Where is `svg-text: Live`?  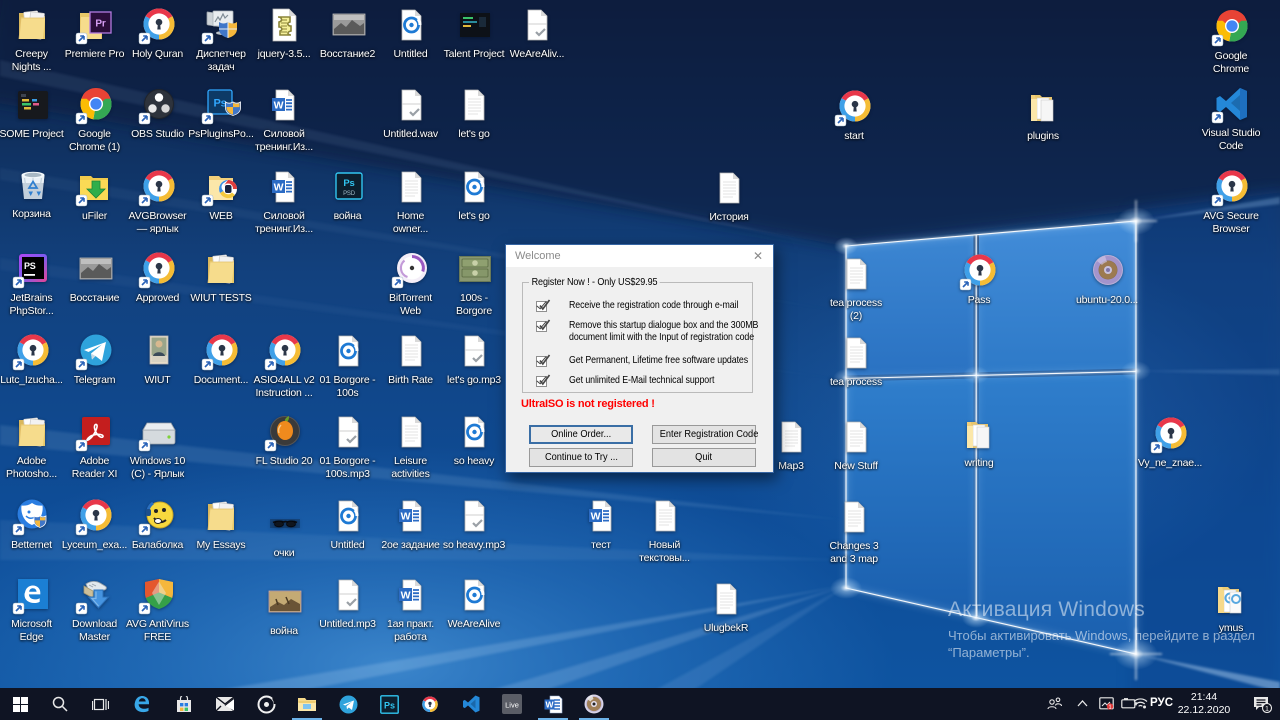
svg-text: Live is located at coordinates (512, 705).